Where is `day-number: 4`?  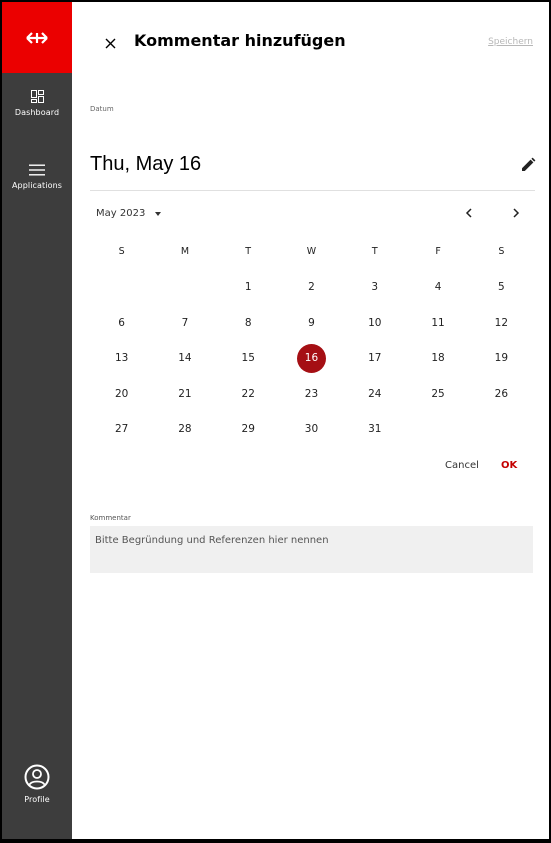
day-number: 4 is located at coordinates (438, 287).